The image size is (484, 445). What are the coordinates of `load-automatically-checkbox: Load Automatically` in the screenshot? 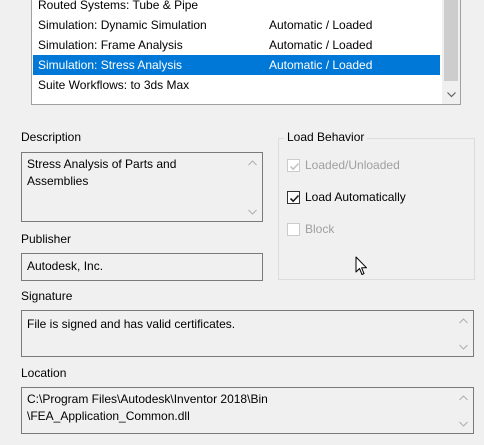 It's located at (346, 197).